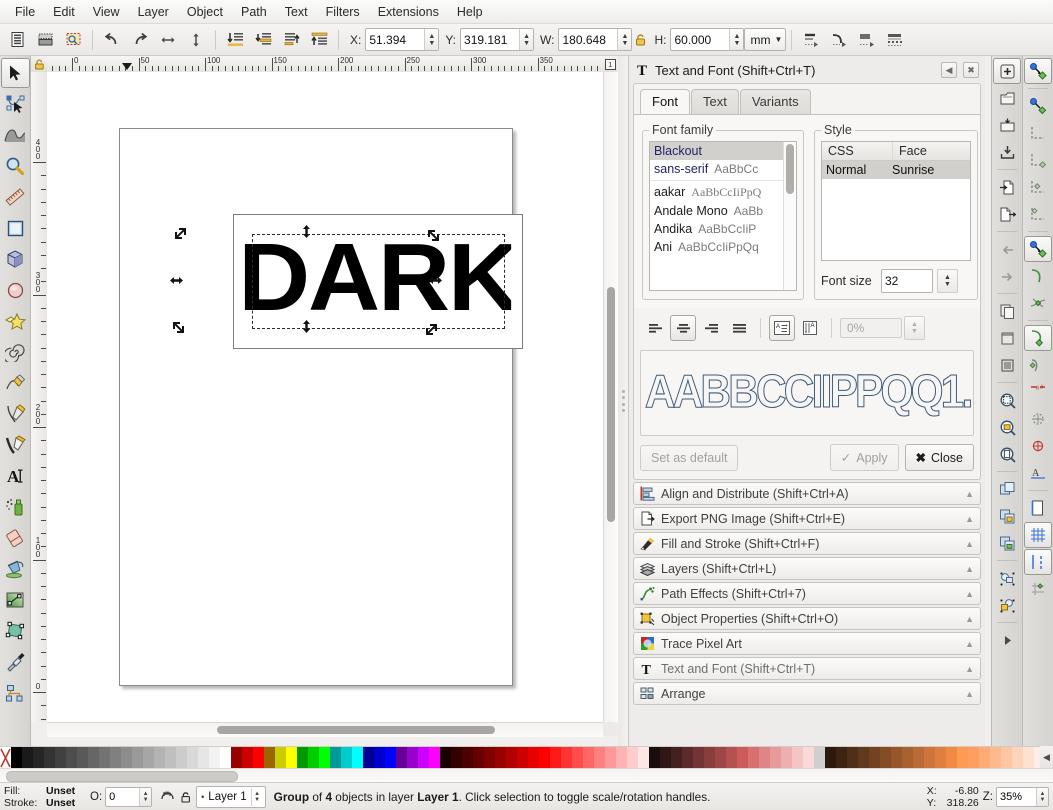  Describe the element at coordinates (15, 104) in the screenshot. I see `node-tool` at that location.